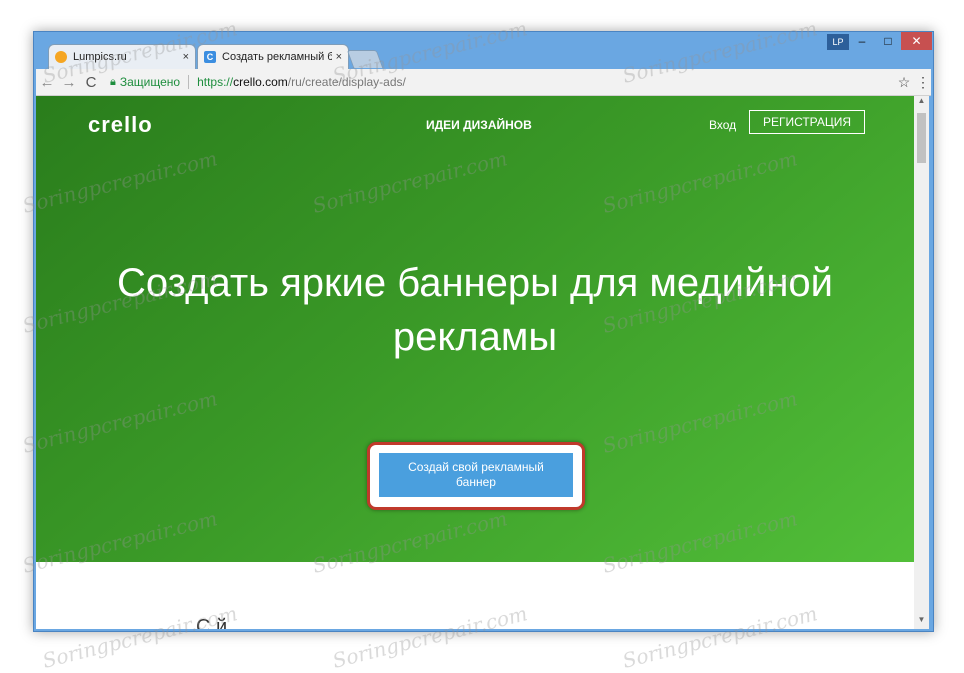  What do you see at coordinates (120, 125) in the screenshot?
I see `crello-logo: crello` at bounding box center [120, 125].